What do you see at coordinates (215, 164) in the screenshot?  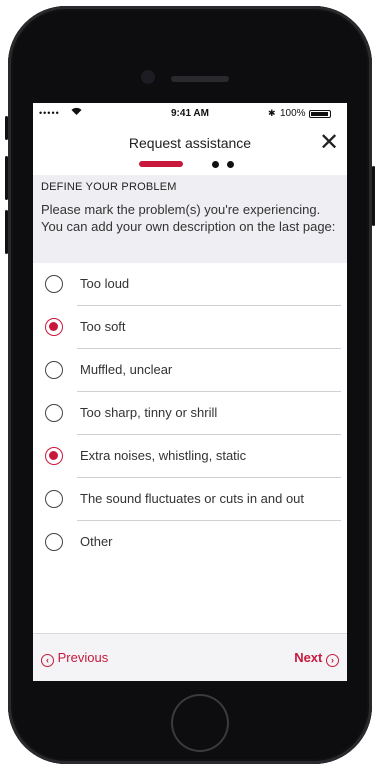 I see `step-2-dot` at bounding box center [215, 164].